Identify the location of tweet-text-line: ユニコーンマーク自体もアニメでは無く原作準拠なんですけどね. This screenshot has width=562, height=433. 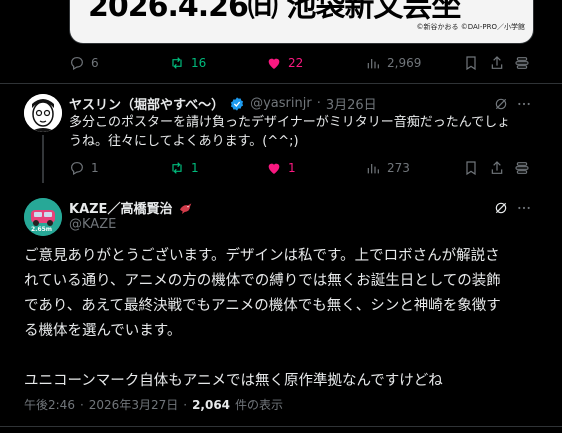
(233, 381).